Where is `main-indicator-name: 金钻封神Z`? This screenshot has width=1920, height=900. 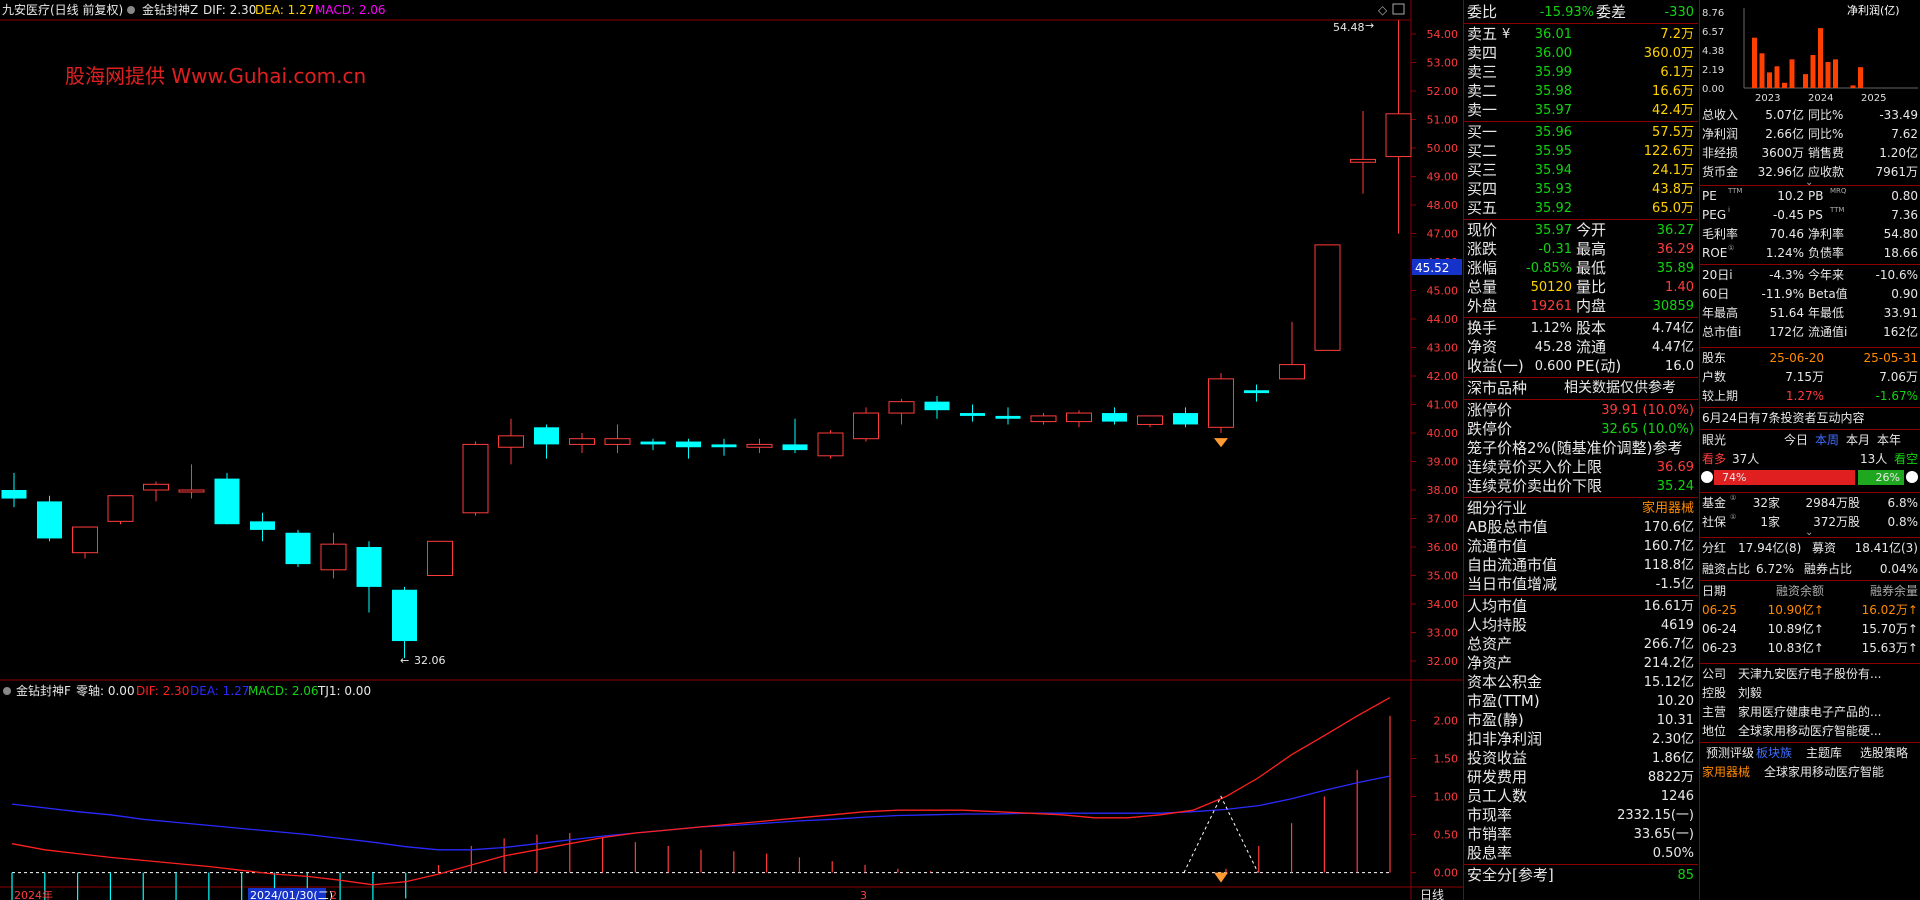 main-indicator-name: 金钻封神Z is located at coordinates (170, 9).